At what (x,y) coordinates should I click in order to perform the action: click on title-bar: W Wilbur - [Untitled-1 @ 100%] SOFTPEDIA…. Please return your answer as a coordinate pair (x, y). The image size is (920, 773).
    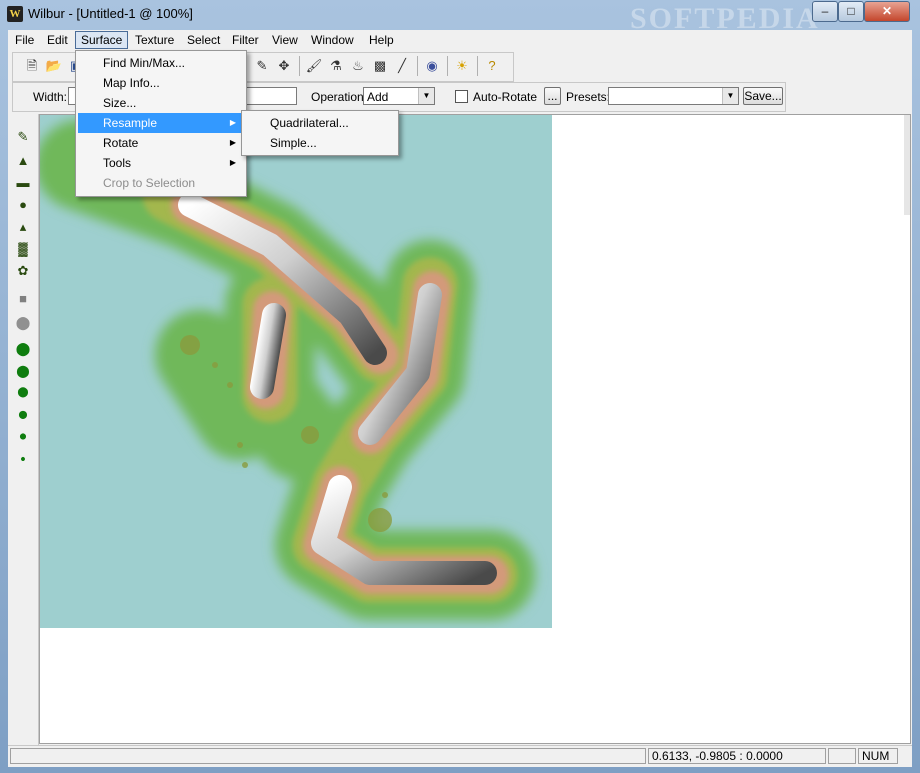
    Looking at the image, I should click on (460, 17).